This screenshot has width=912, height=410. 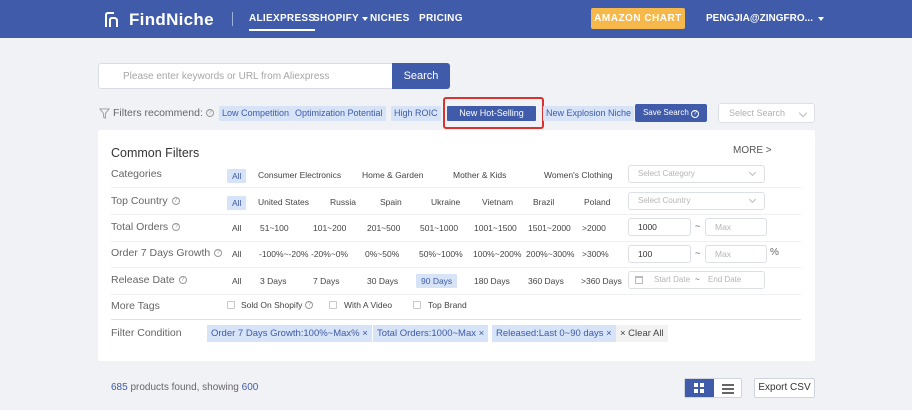 What do you see at coordinates (549, 228) in the screenshot?
I see `orders-option: 1501~2000` at bounding box center [549, 228].